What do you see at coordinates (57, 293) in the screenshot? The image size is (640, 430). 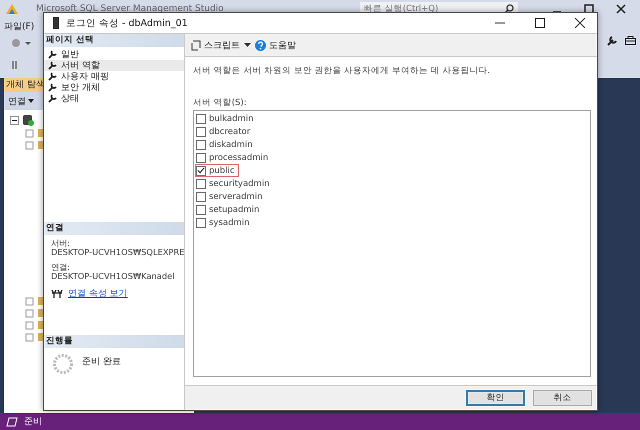 I see `connection-icon` at bounding box center [57, 293].